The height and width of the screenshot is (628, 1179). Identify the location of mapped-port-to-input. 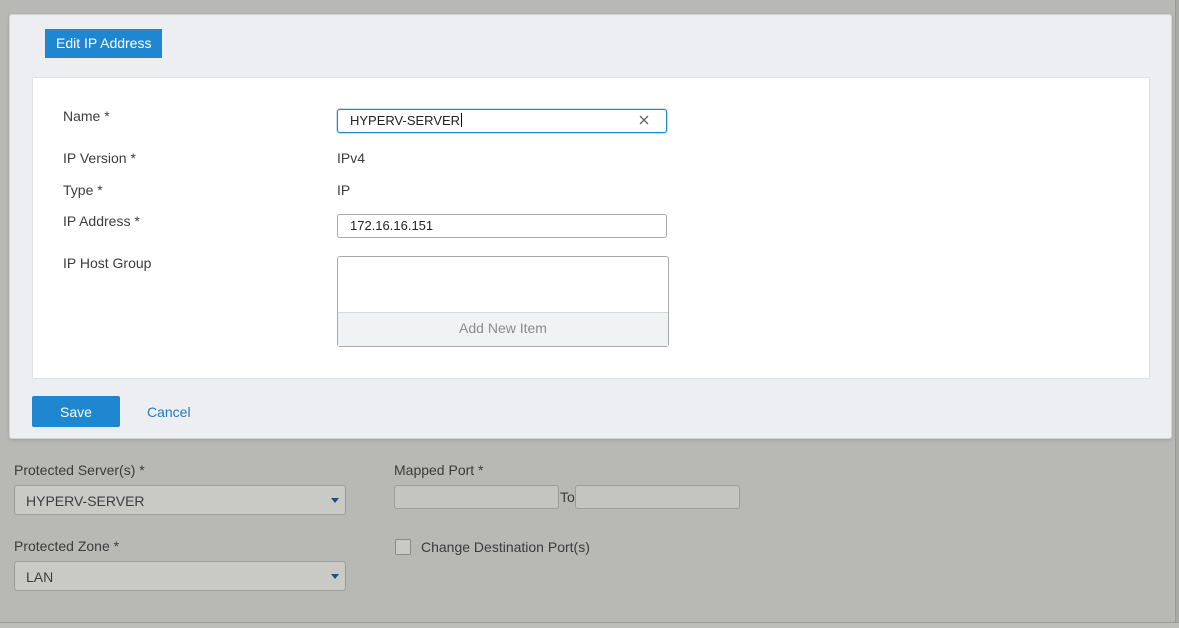
(657, 497).